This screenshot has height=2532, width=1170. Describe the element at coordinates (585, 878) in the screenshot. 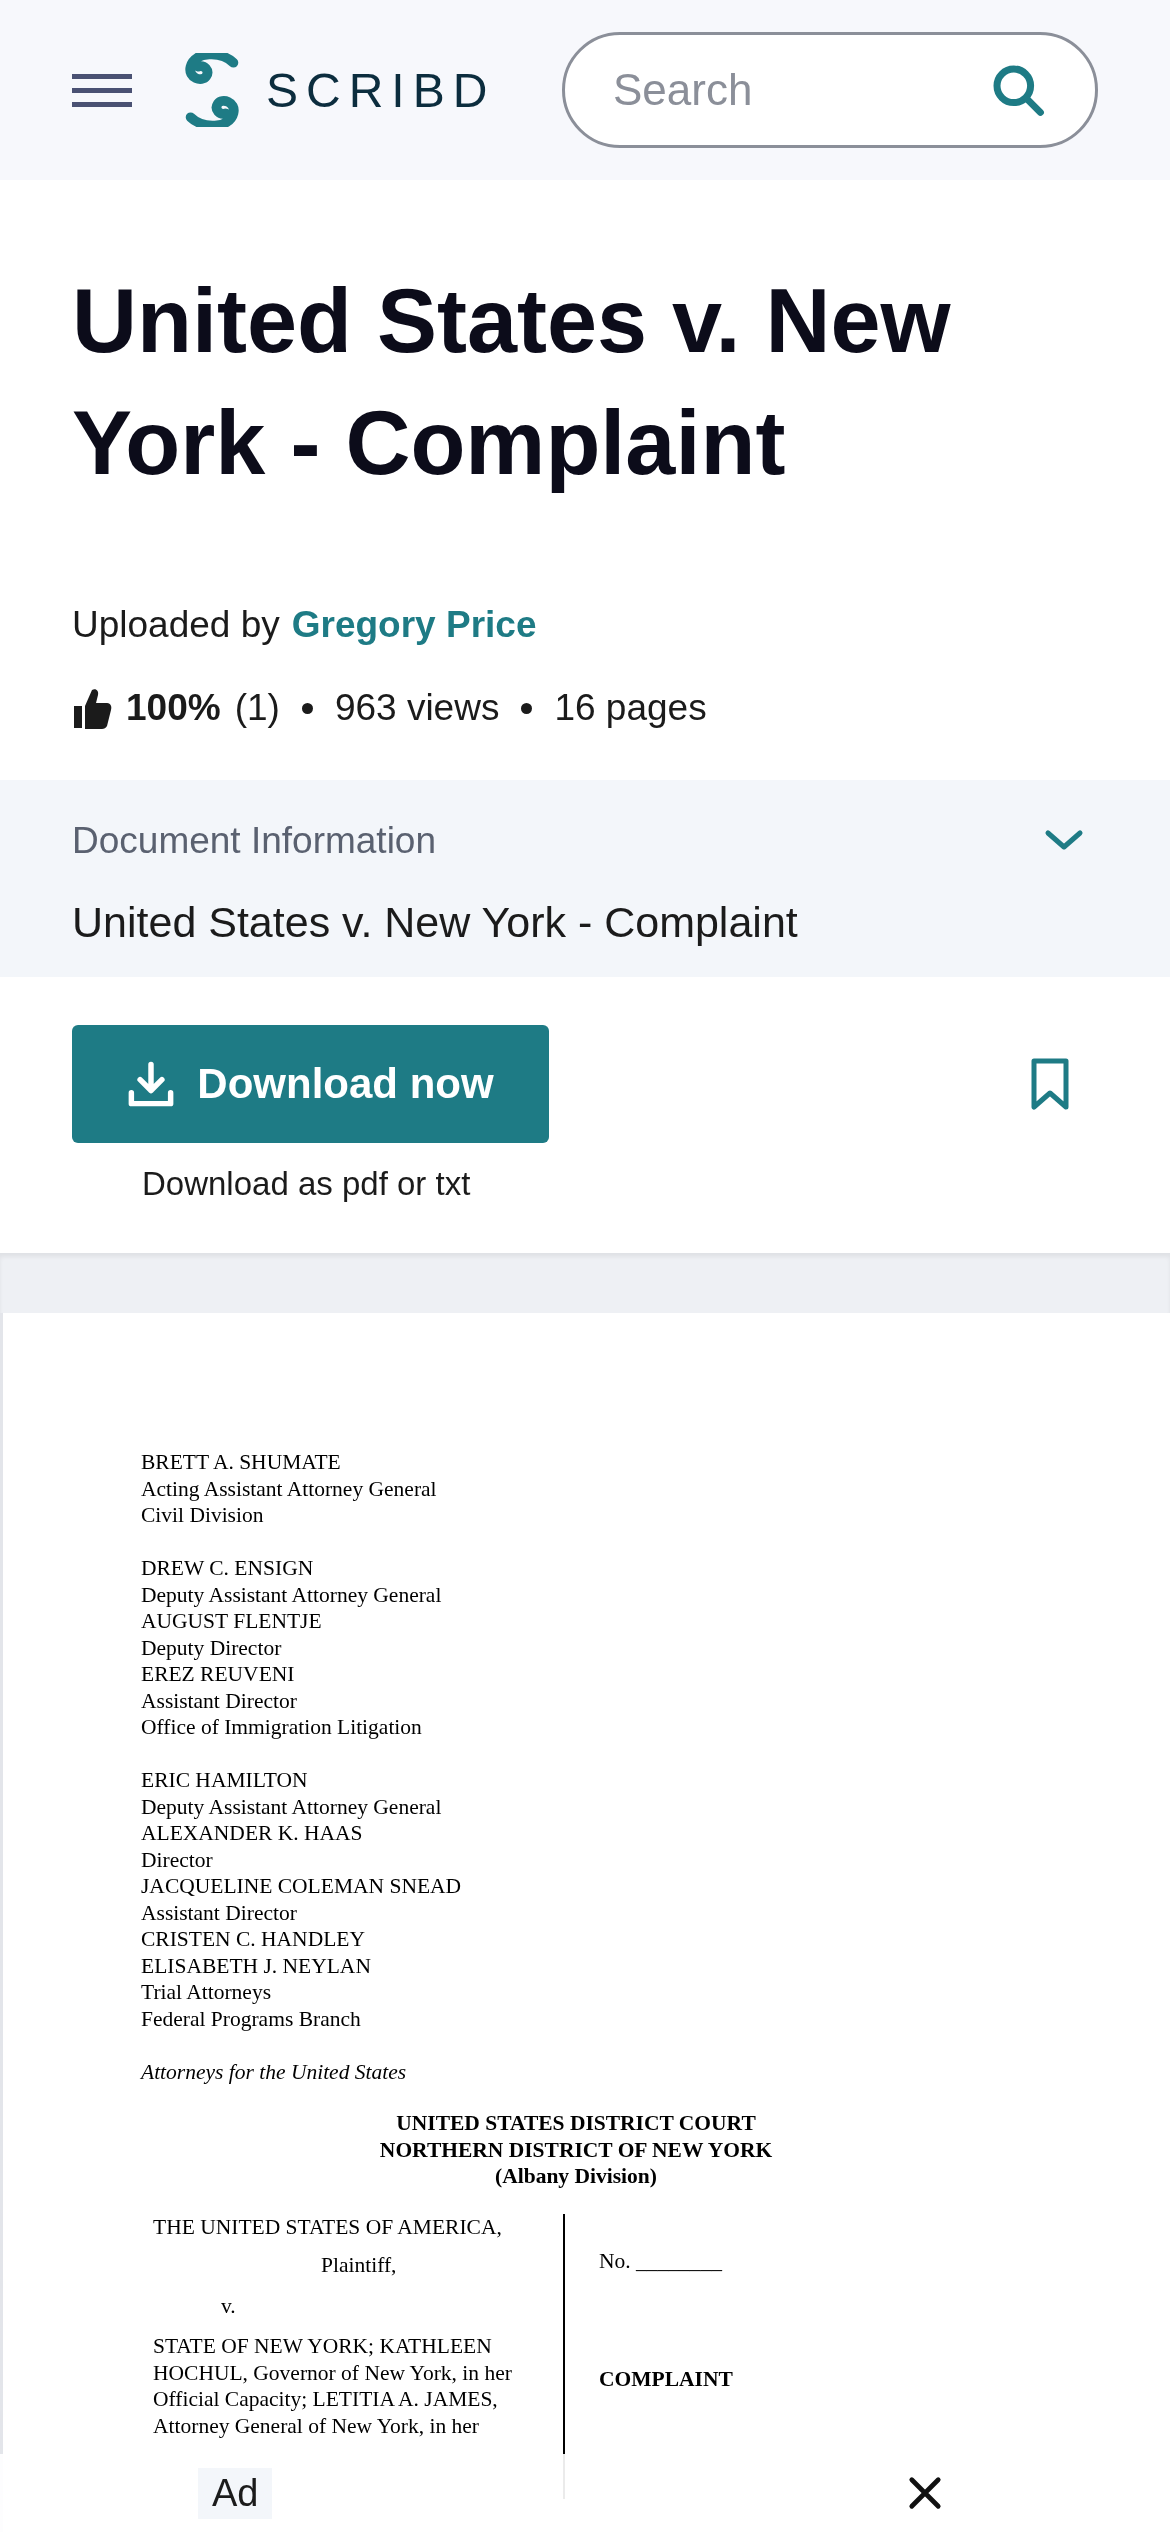

I see `document-info-panel: Document Information United States v. New York - Complaint` at that location.